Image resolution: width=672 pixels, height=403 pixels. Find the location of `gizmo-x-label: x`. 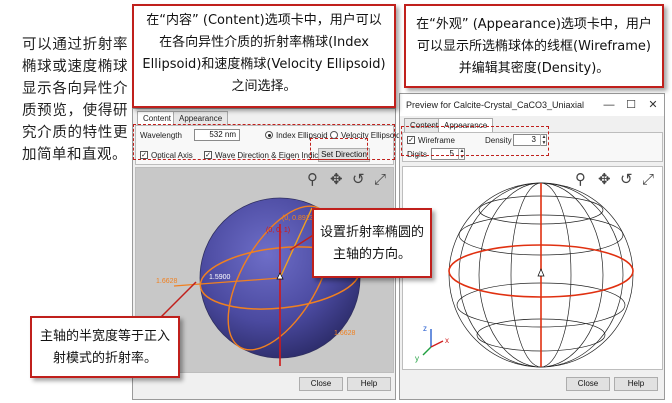

gizmo-x-label: x is located at coordinates (447, 340).